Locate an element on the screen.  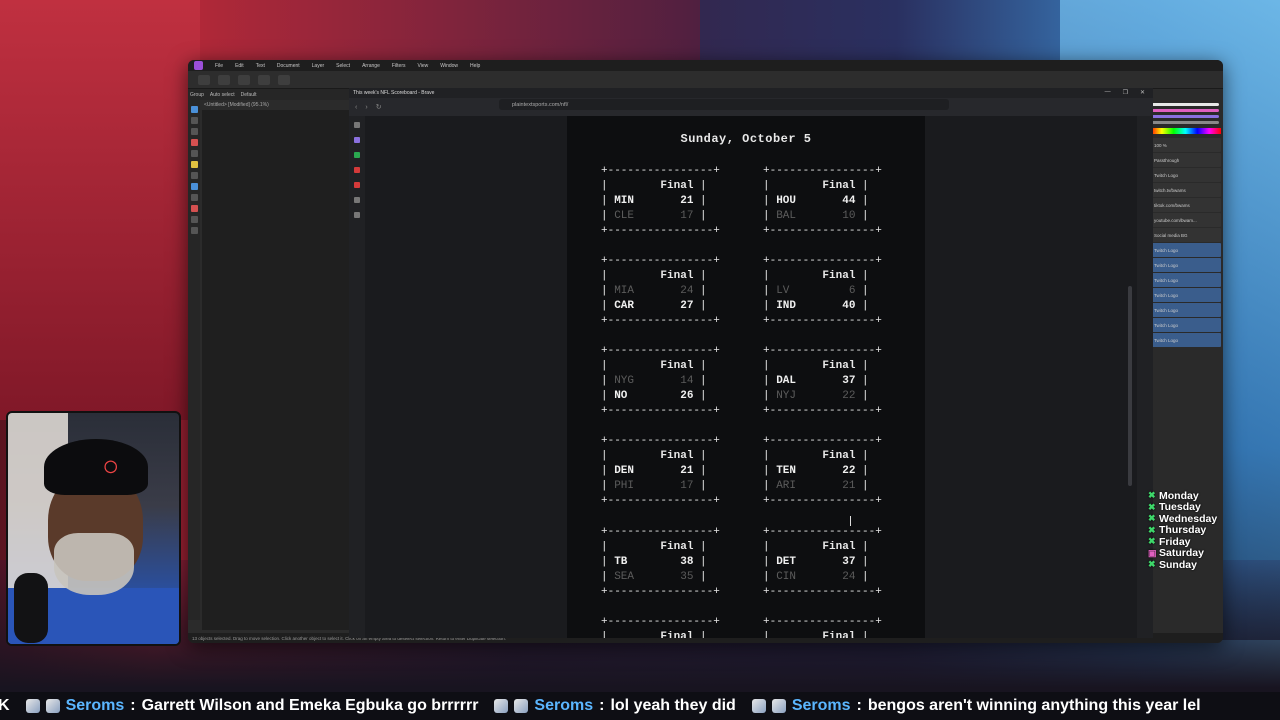
auto-select-mode: Default is located at coordinates (249, 95).